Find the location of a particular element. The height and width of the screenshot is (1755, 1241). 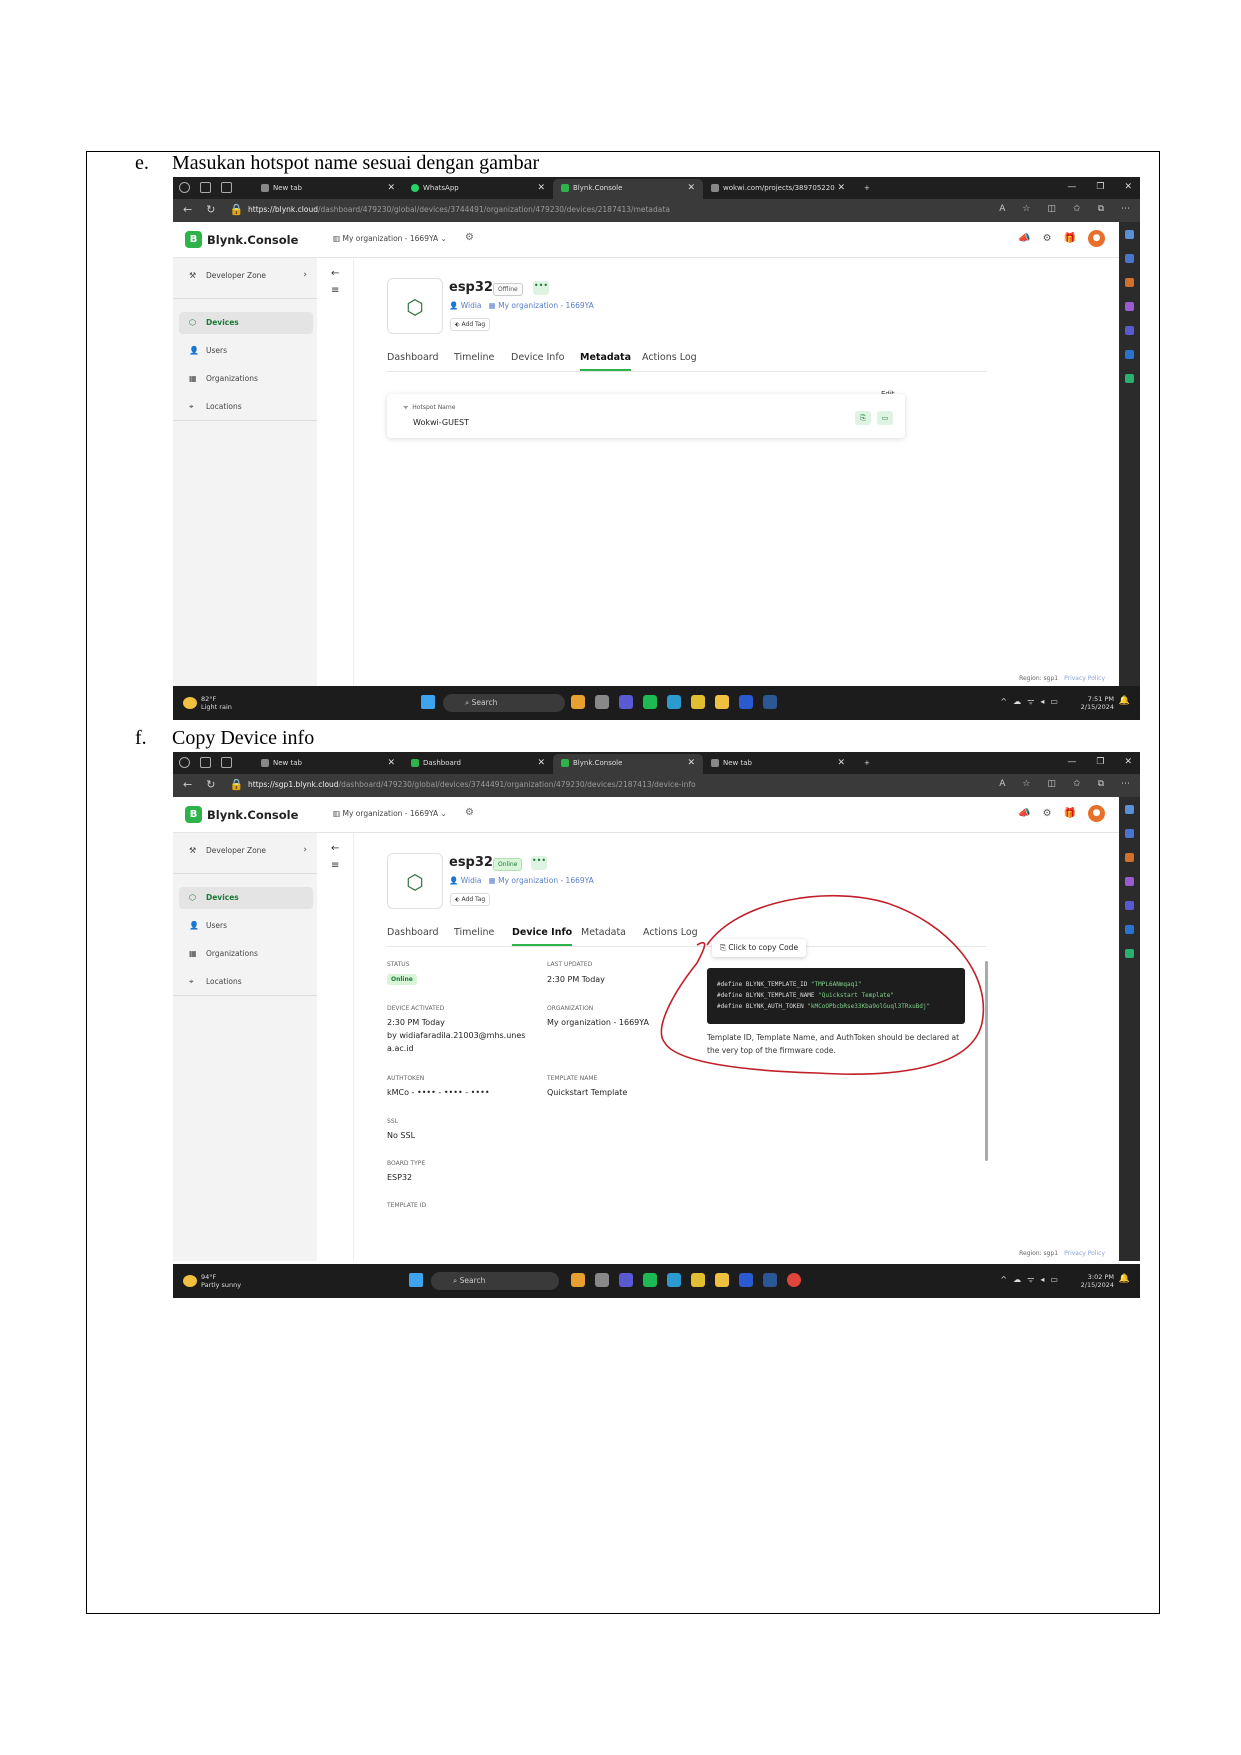

weather-widget: 94°F Partly sunny is located at coordinates (212, 1281).